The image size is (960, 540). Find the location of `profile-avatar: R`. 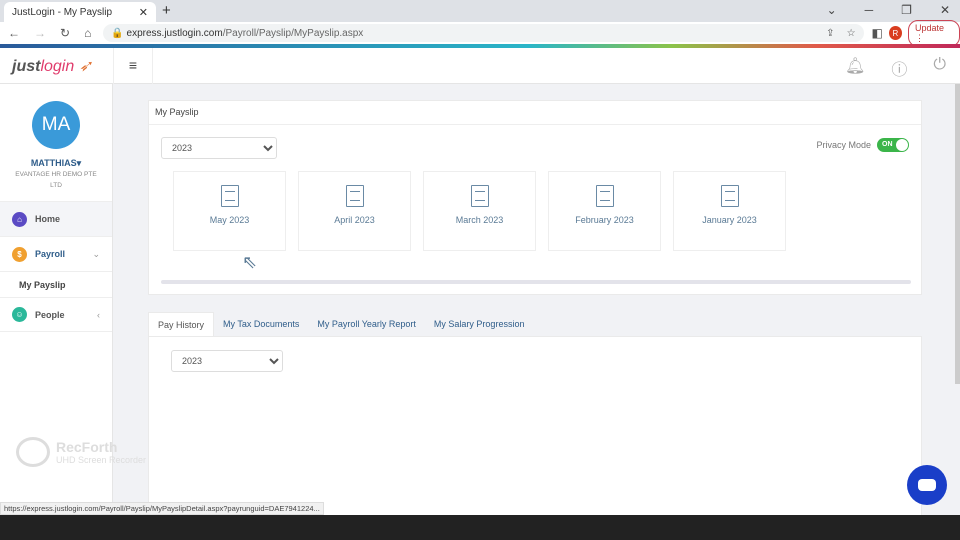

profile-avatar: R is located at coordinates (895, 33).